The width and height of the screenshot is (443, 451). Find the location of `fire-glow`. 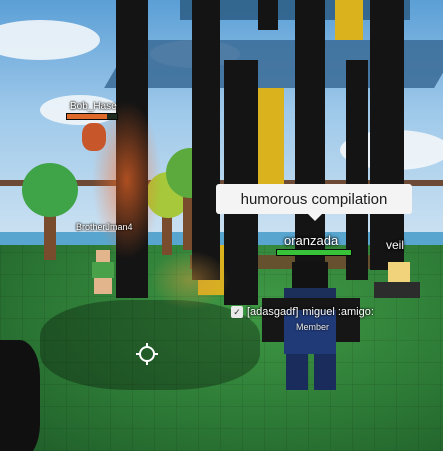

fire-glow is located at coordinates (127, 180).